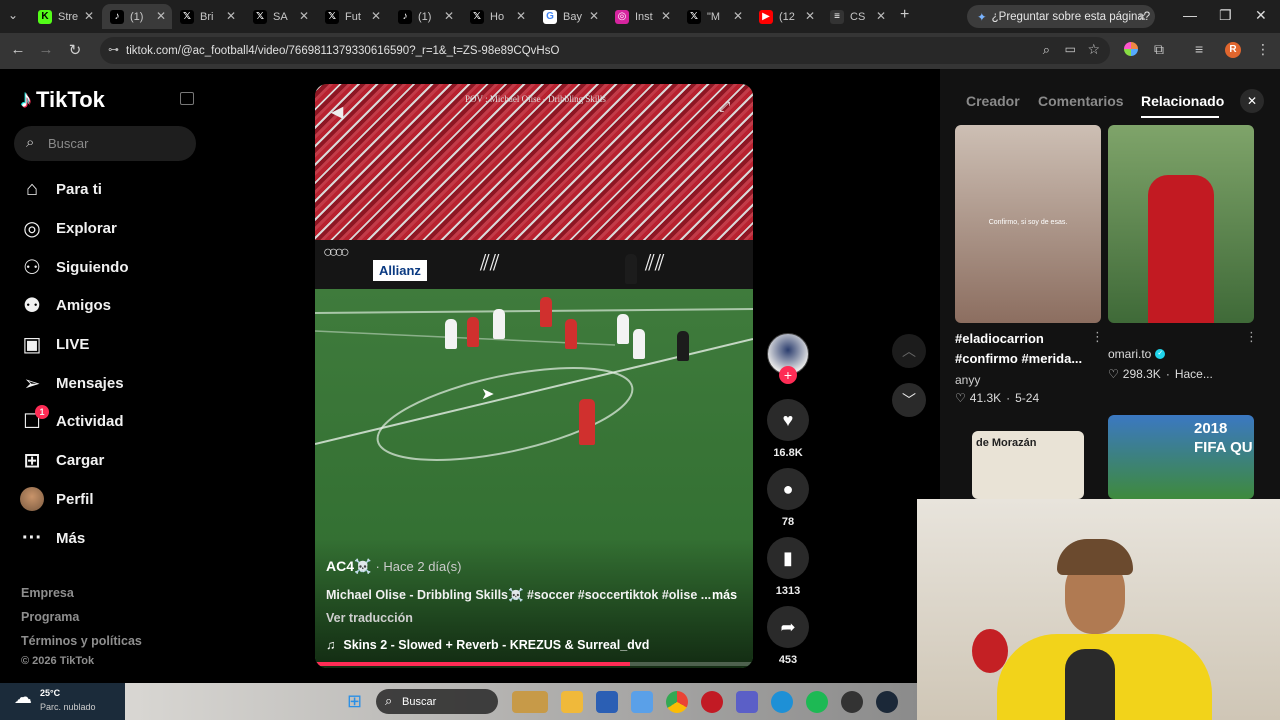  What do you see at coordinates (1261, 15) in the screenshot?
I see `window-close-icon: ✕` at bounding box center [1261, 15].